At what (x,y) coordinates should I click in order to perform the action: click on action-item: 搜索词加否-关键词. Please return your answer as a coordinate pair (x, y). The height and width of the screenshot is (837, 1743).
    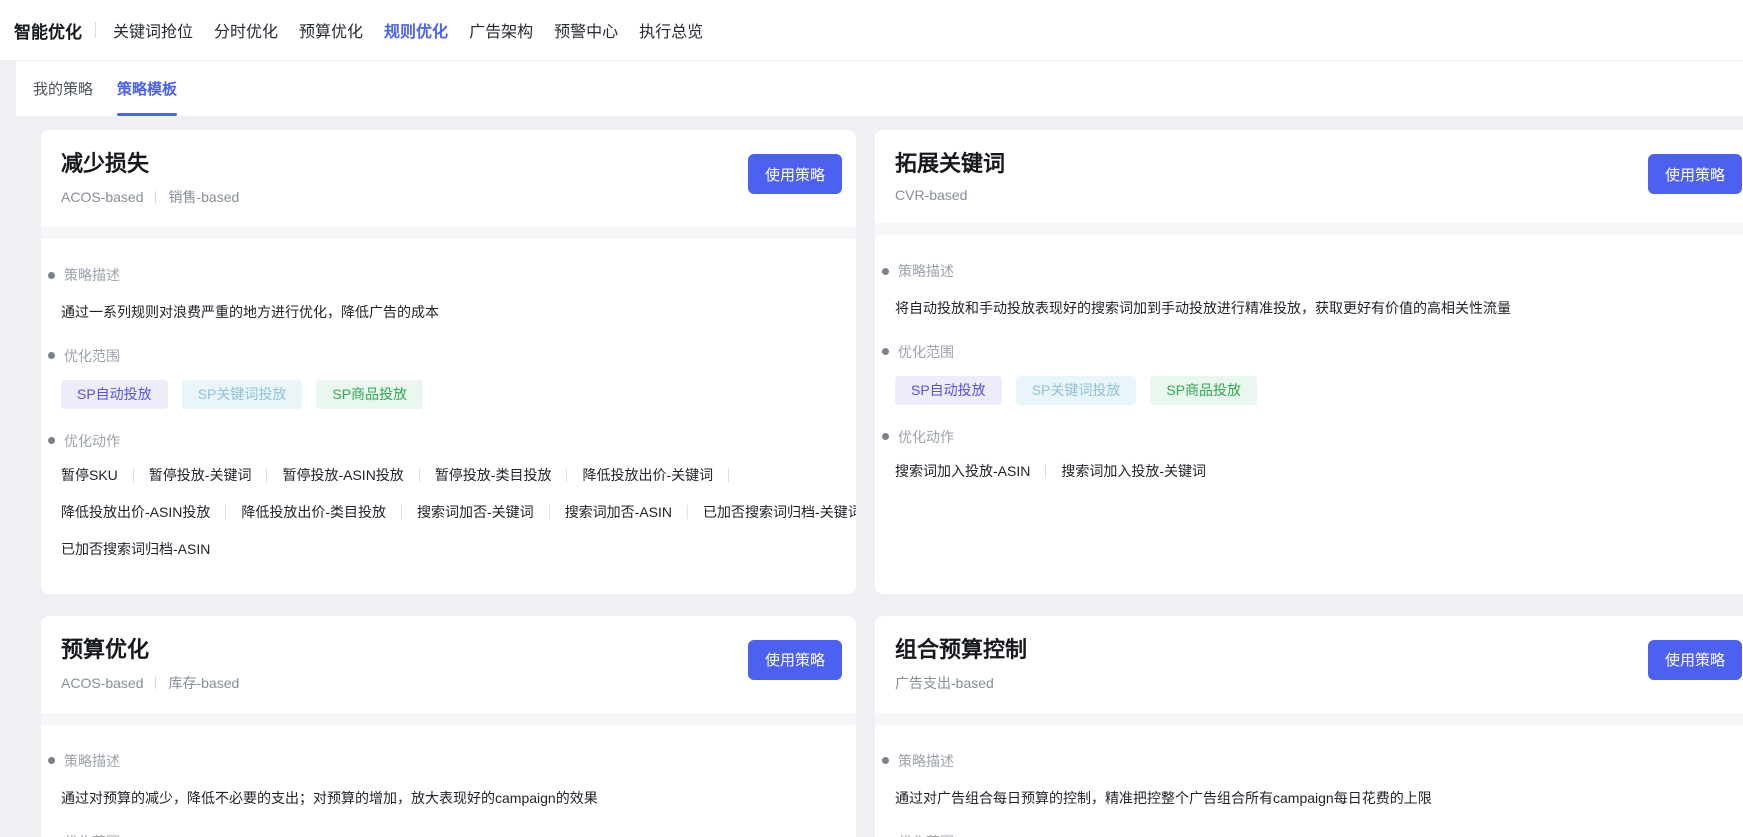
    Looking at the image, I should click on (475, 512).